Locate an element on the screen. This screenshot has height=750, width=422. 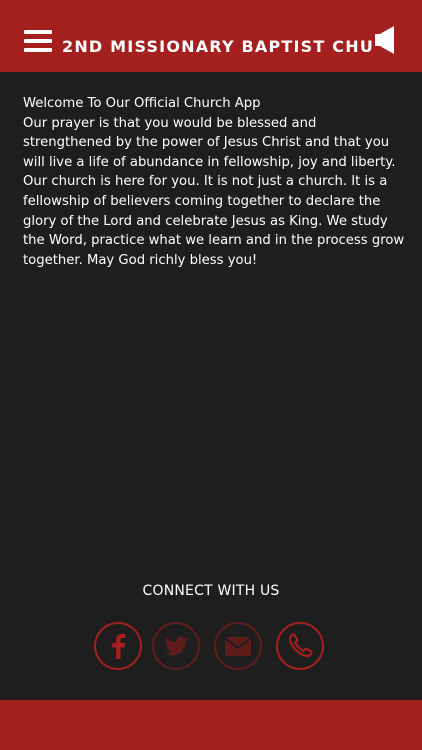
phone-icon is located at coordinates (300, 645).